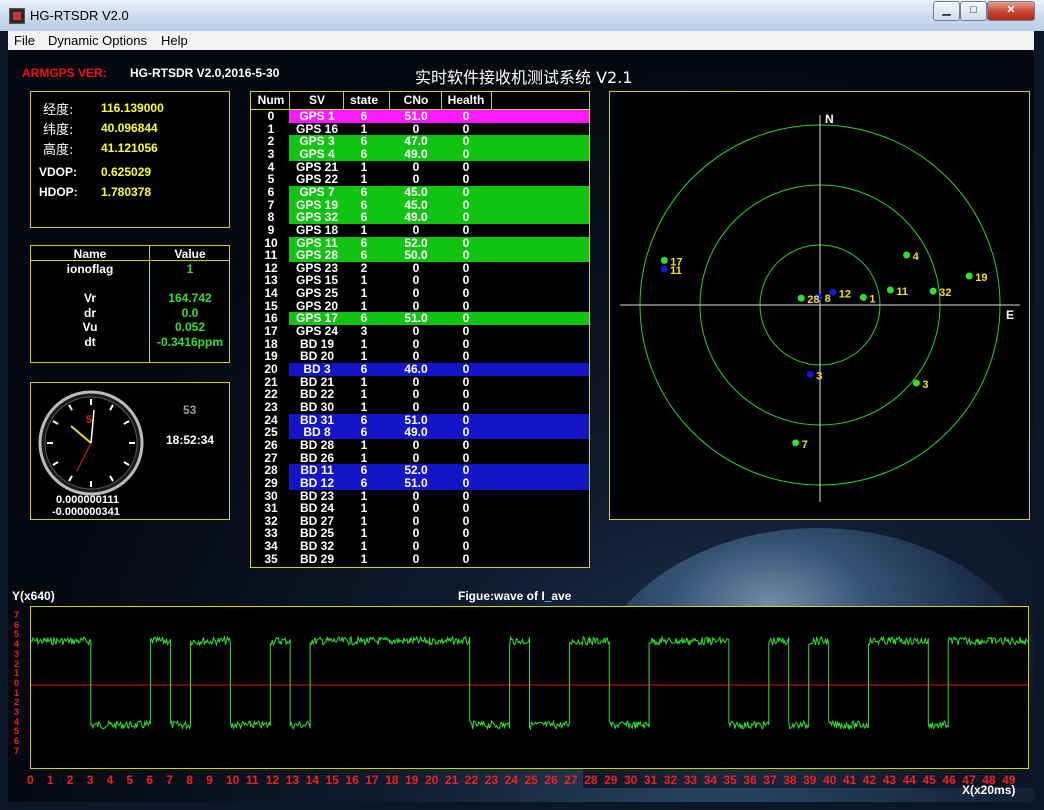 The height and width of the screenshot is (810, 1044). Describe the element at coordinates (420, 546) in the screenshot. I see `table-row: 34 BD 32 1 0 0` at that location.